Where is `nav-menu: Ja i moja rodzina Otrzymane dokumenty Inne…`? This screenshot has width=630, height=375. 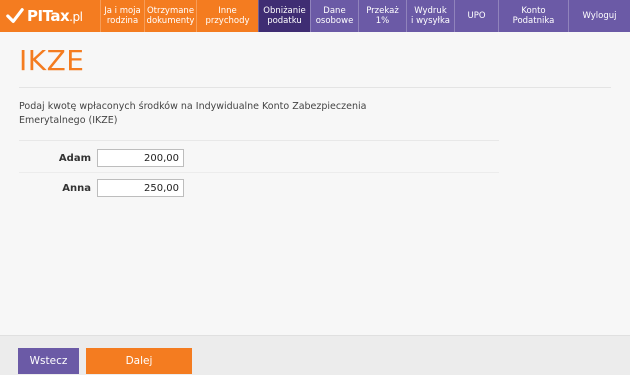
nav-menu: Ja i moja rodzina Otrzymane dokumenty Inne… is located at coordinates (365, 16).